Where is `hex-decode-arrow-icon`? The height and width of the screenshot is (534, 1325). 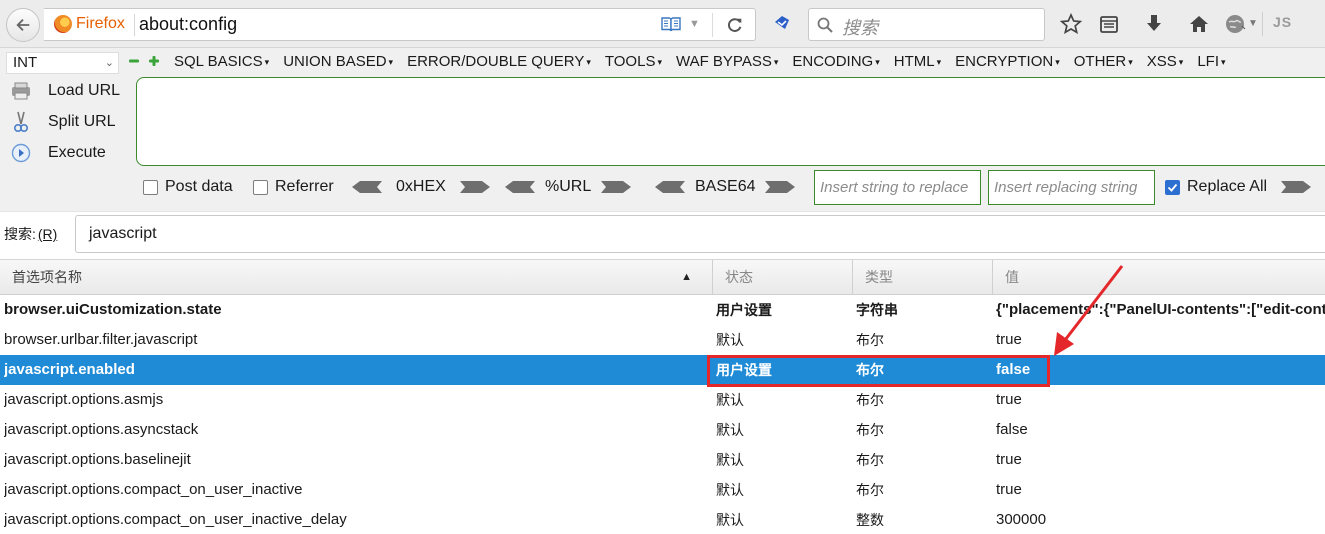
hex-decode-arrow-icon is located at coordinates (367, 187).